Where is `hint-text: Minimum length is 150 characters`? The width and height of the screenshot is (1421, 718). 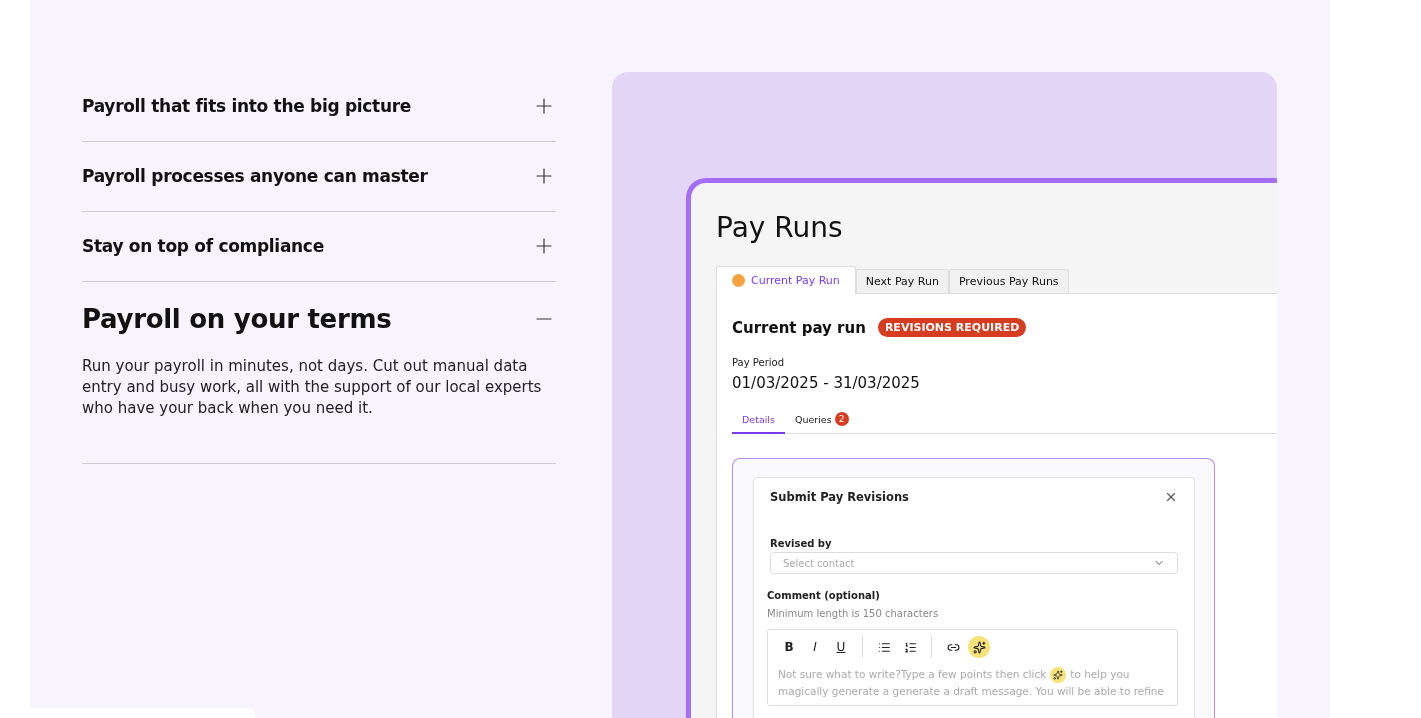 hint-text: Minimum length is 150 characters is located at coordinates (853, 613).